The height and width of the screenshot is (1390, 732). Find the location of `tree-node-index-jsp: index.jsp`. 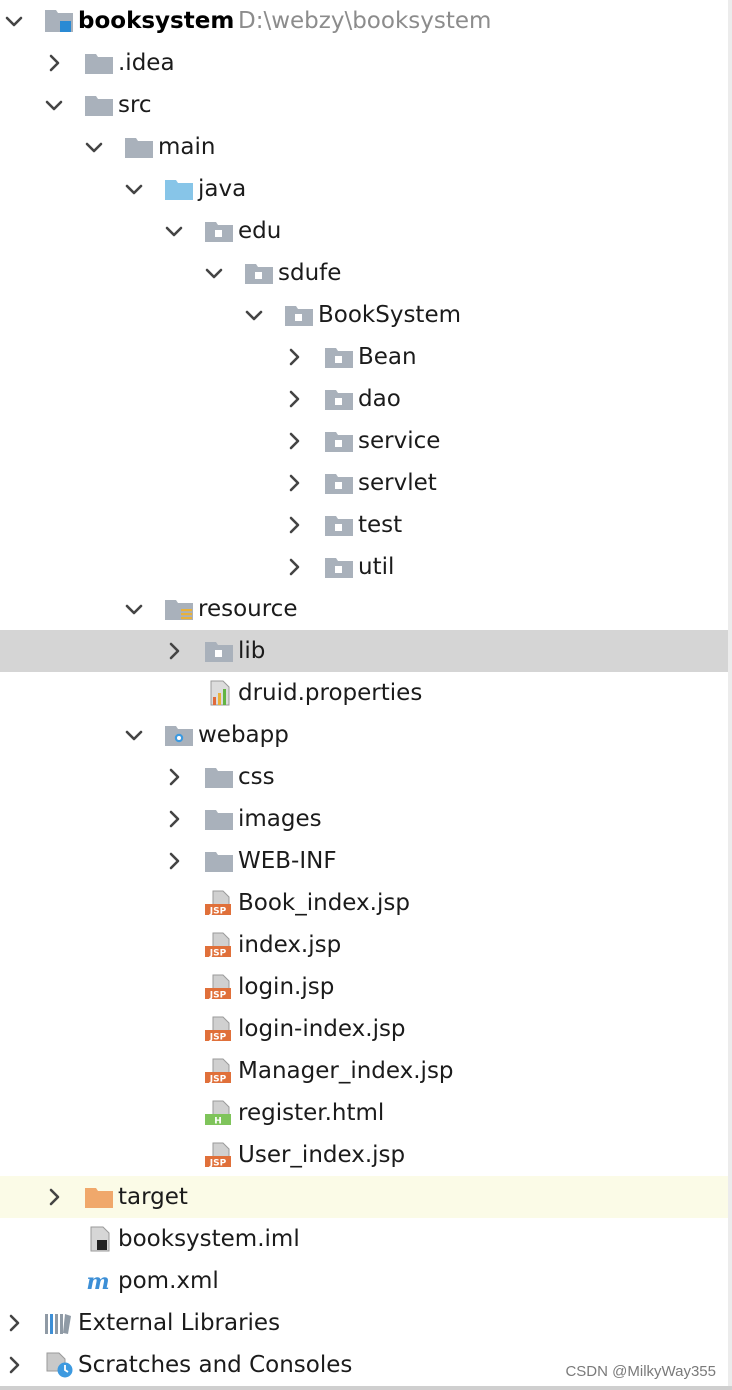

tree-node-index-jsp: index.jsp is located at coordinates (364, 945).